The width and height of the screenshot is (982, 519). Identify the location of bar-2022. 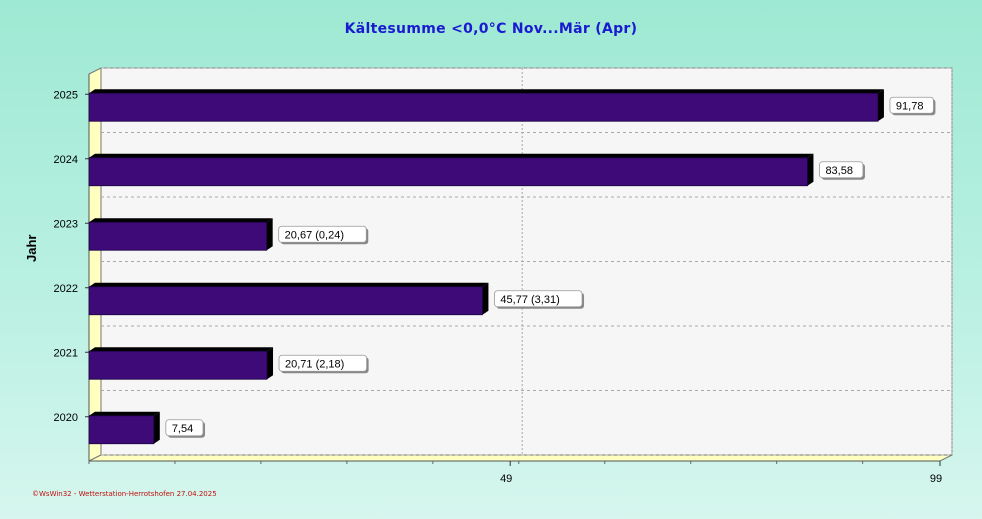
(288, 299).